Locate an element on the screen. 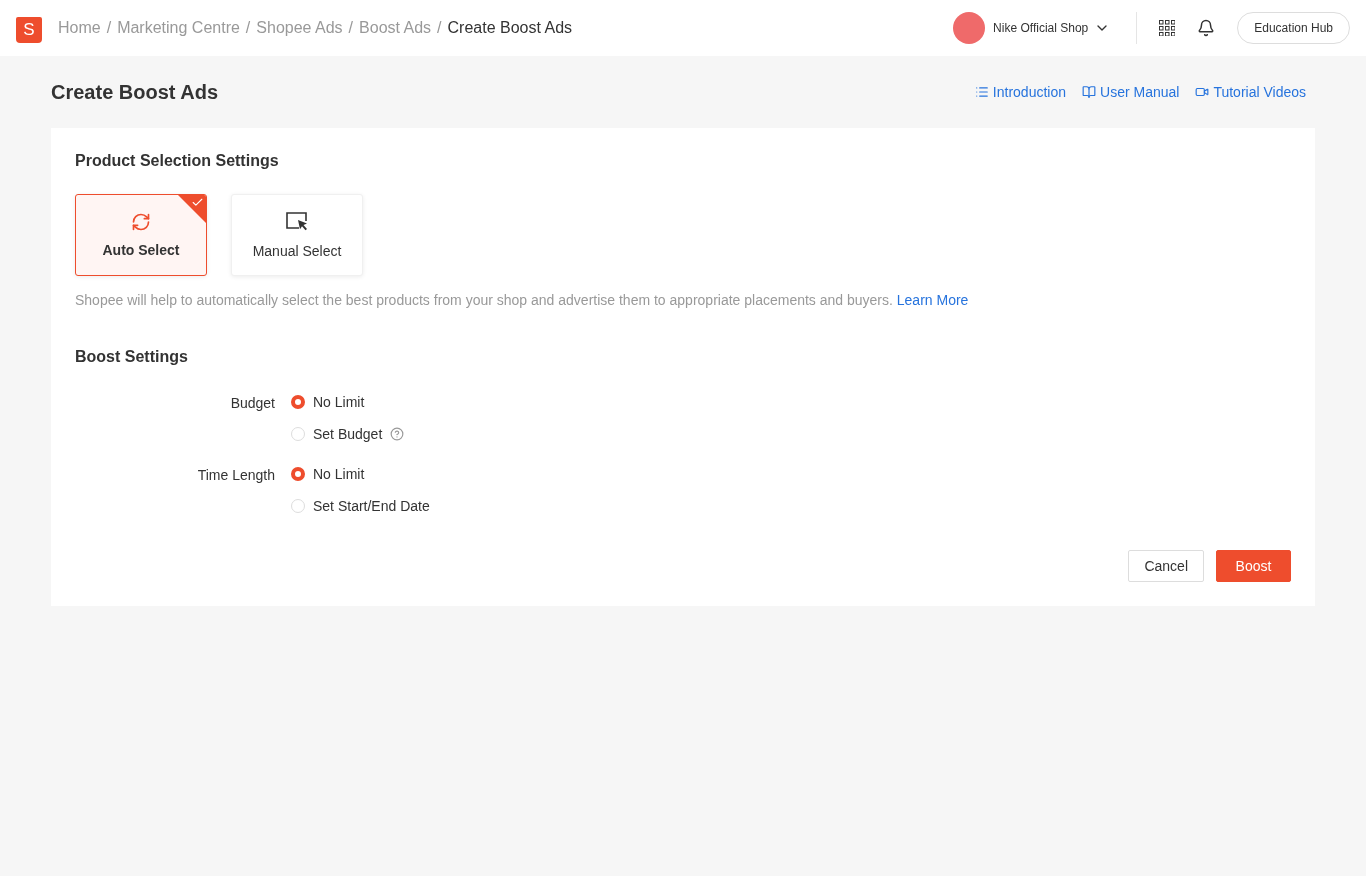 This screenshot has width=1366, height=876. notifications-button is located at coordinates (1206, 28).